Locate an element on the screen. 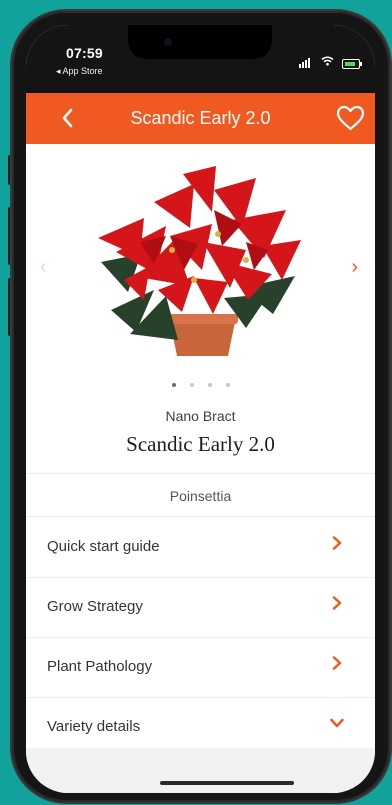  heart-outline-icon is located at coordinates (350, 118).